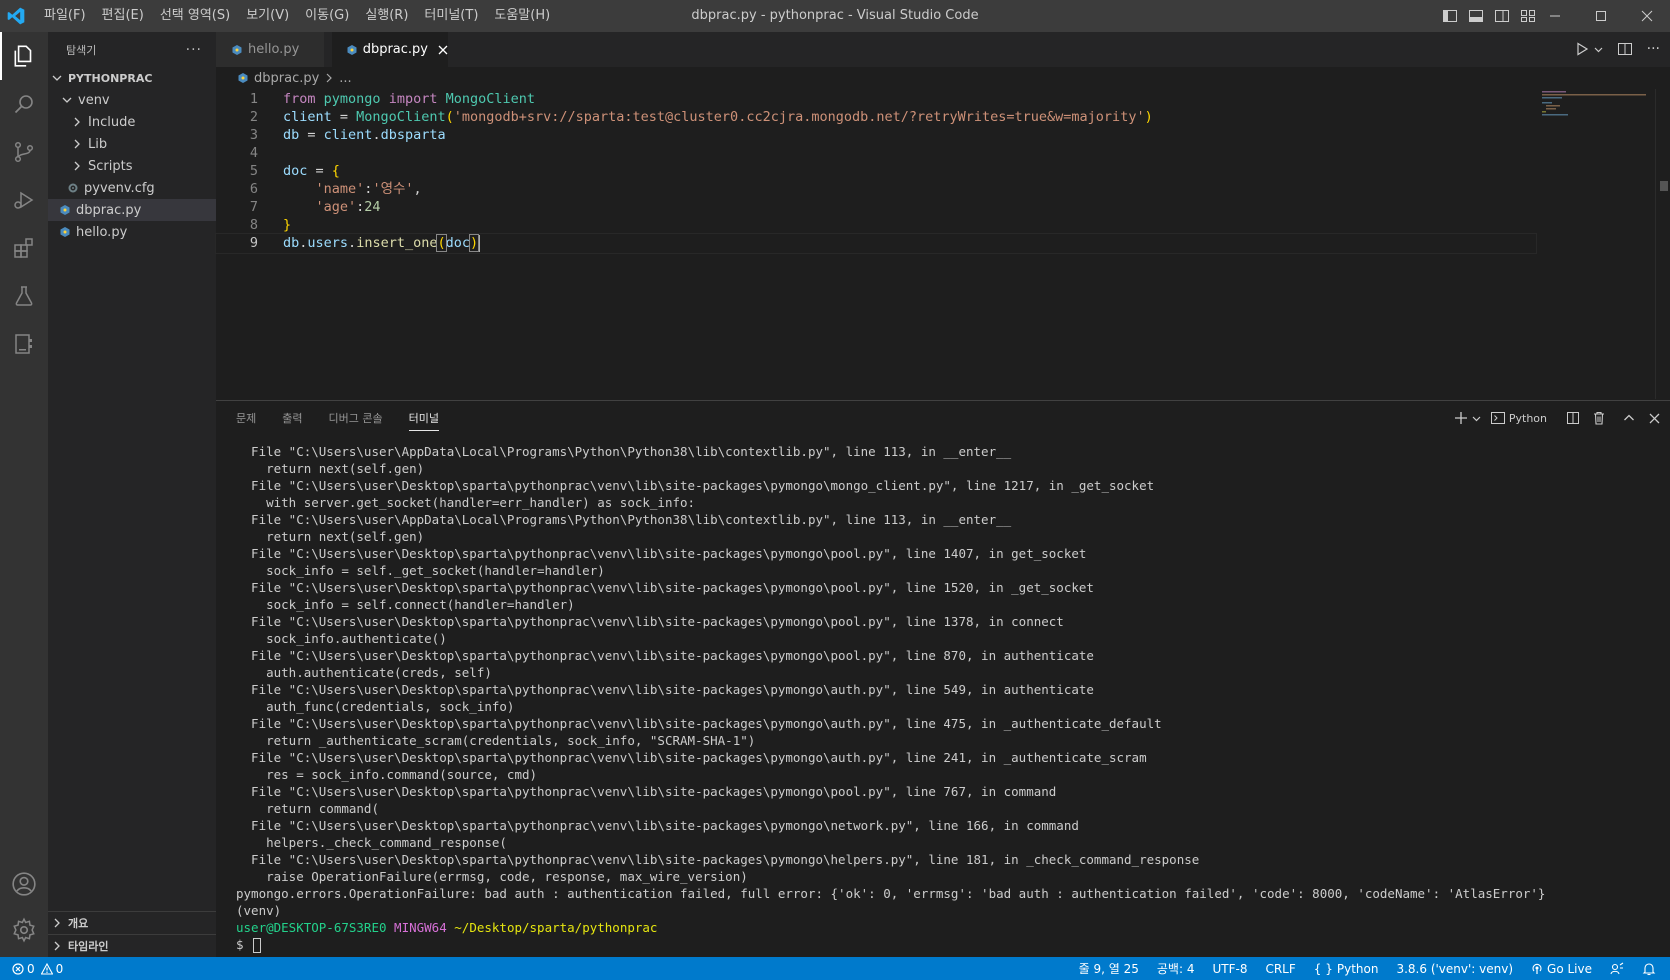  I want to click on python-file-icon, so click(352, 50).